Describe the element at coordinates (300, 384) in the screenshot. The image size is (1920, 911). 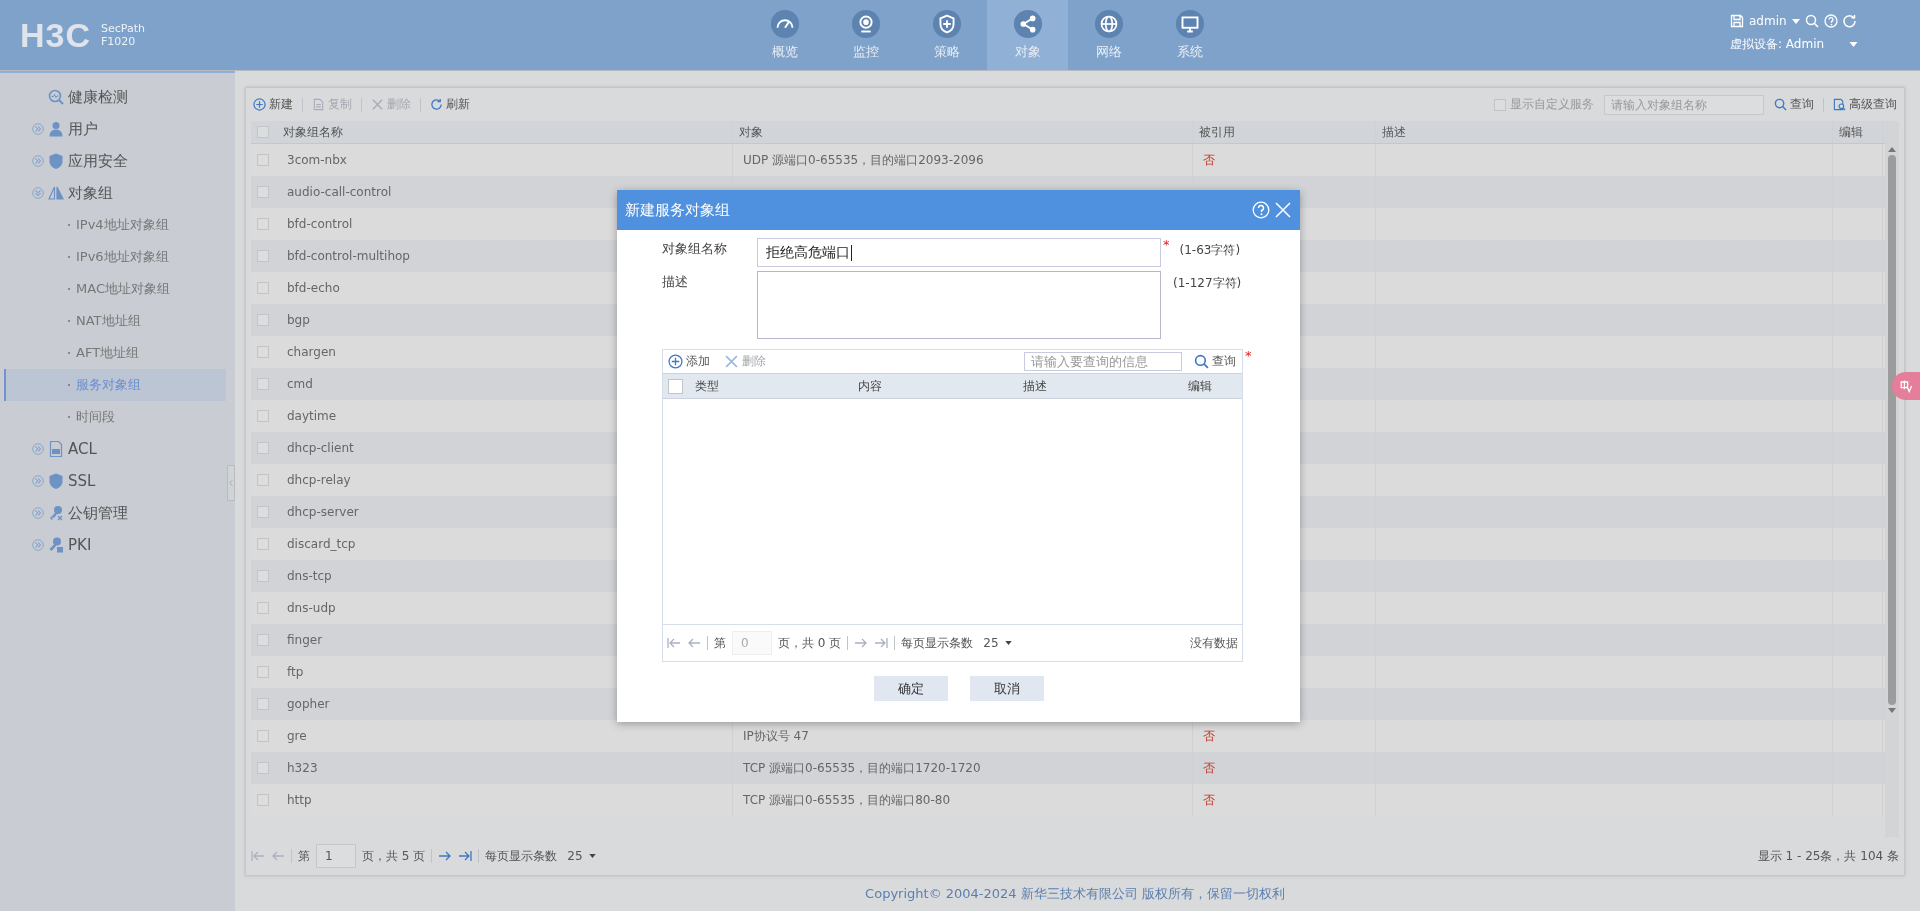
I see `table-cell: cmd` at that location.